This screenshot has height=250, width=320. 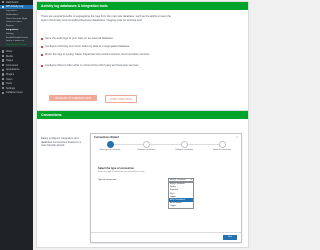 What do you see at coordinates (3, 79) in the screenshot?
I see `users-icon` at bounding box center [3, 79].